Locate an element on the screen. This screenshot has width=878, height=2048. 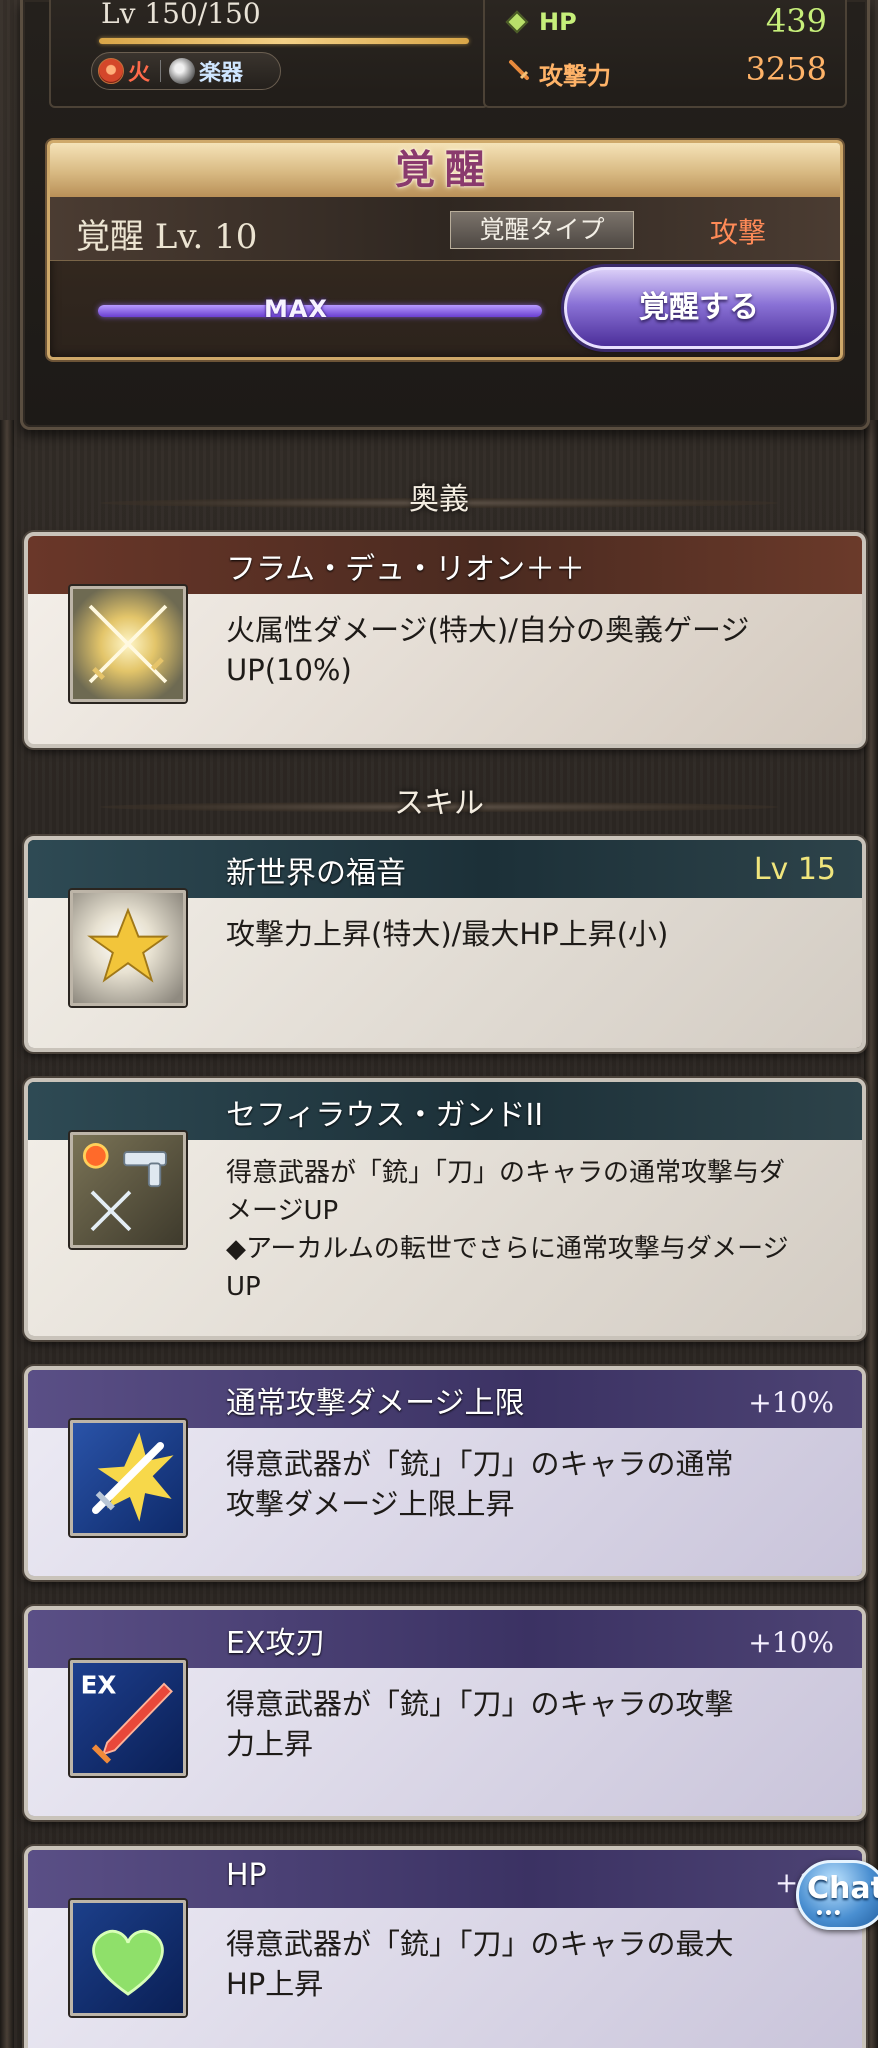
attack-label: 攻撃力 is located at coordinates (575, 76).